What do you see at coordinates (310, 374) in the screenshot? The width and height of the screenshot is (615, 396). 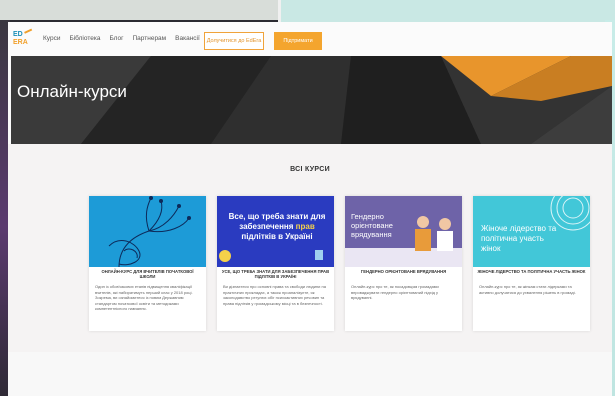 I see `bottom-area` at bounding box center [310, 374].